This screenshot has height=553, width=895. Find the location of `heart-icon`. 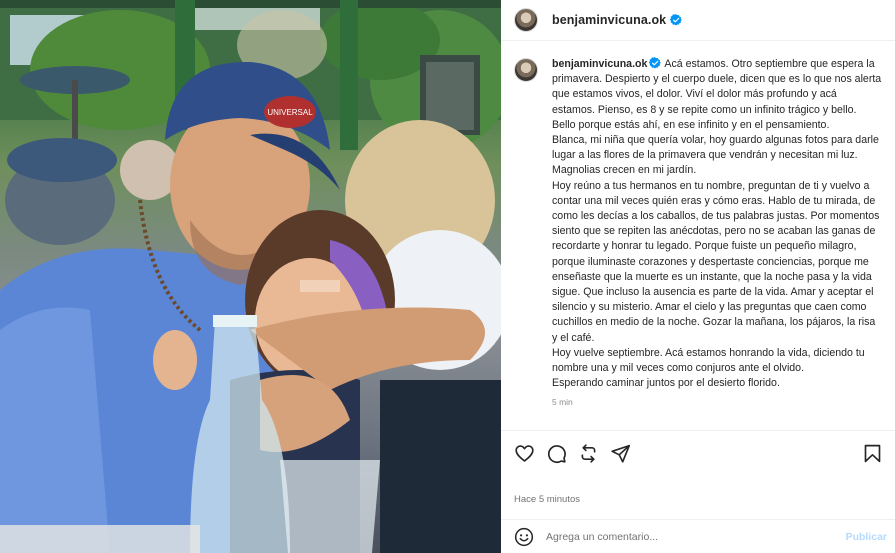

heart-icon is located at coordinates (524, 453).